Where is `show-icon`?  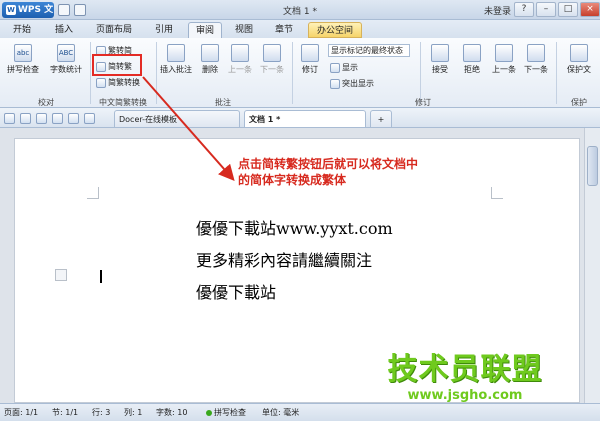
show-icon is located at coordinates (335, 67).